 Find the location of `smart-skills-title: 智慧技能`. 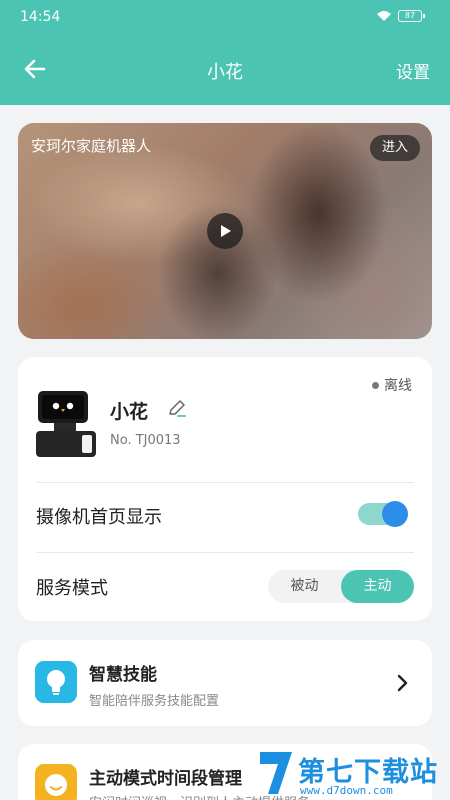

smart-skills-title: 智慧技能 is located at coordinates (123, 675).